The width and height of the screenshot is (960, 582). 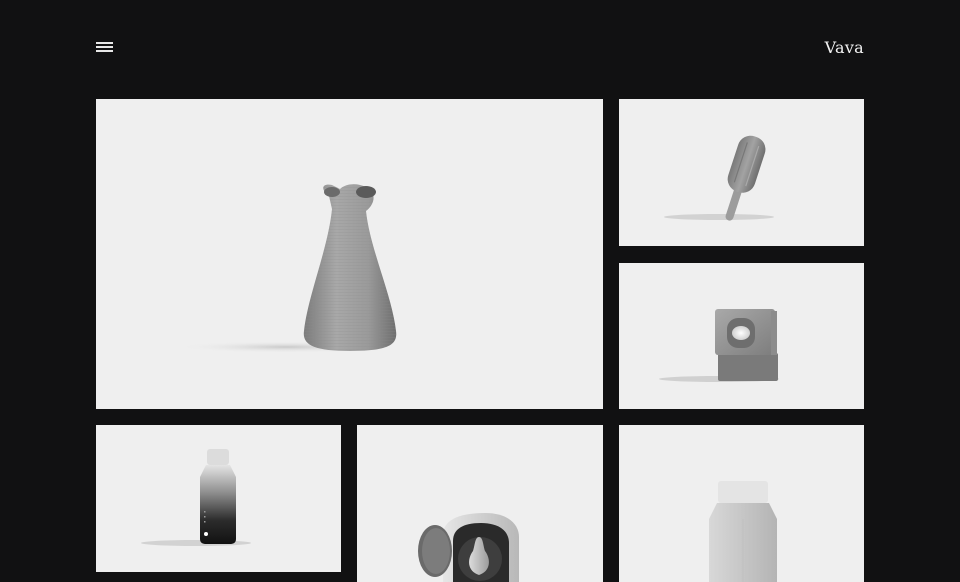 What do you see at coordinates (196, 497) in the screenshot?
I see `bottle-render` at bounding box center [196, 497].